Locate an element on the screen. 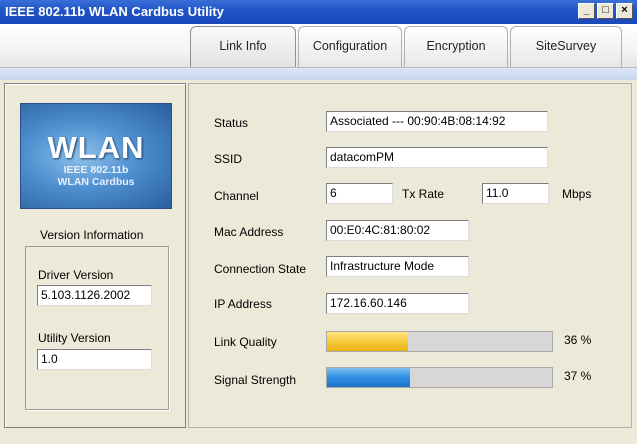  status-label: Status is located at coordinates (231, 123).